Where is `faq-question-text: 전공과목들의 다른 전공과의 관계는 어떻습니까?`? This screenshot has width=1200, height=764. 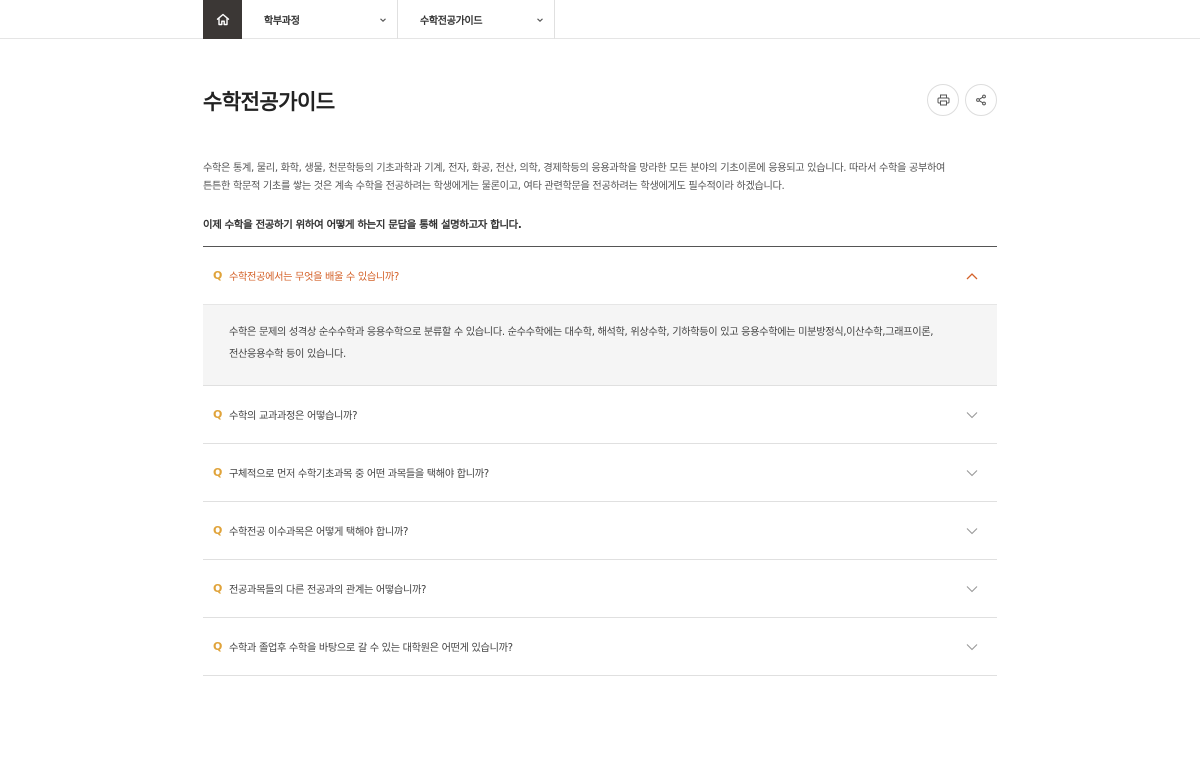
faq-question-text: 전공과목들의 다른 전공과의 관계는 어떻습니까? is located at coordinates (328, 590).